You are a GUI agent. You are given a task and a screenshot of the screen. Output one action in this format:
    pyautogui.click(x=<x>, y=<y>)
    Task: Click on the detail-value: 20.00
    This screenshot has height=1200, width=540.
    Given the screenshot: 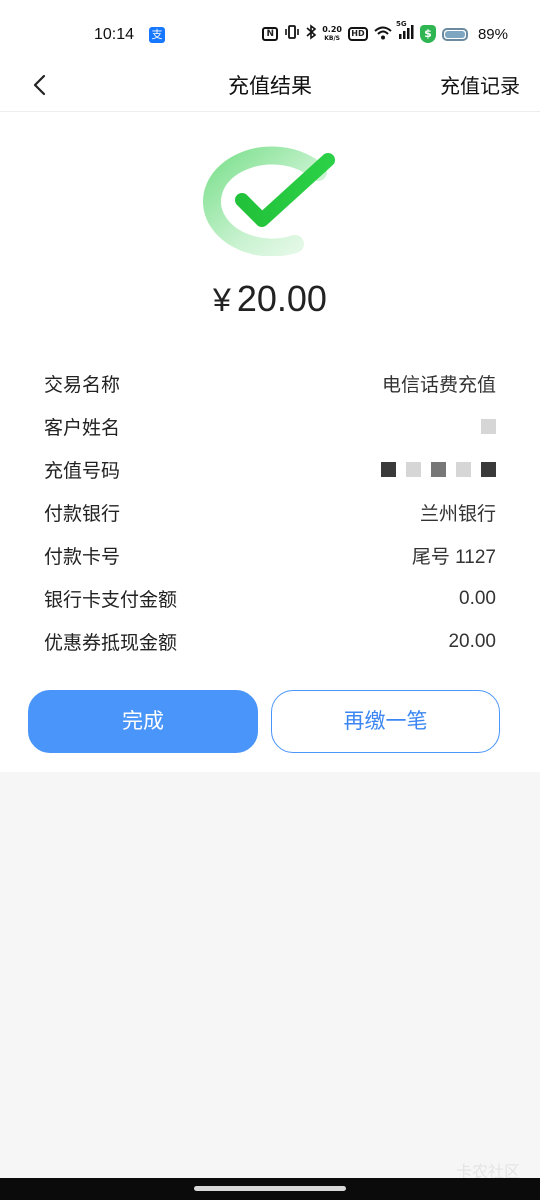 What is the action you would take?
    pyautogui.click(x=472, y=641)
    